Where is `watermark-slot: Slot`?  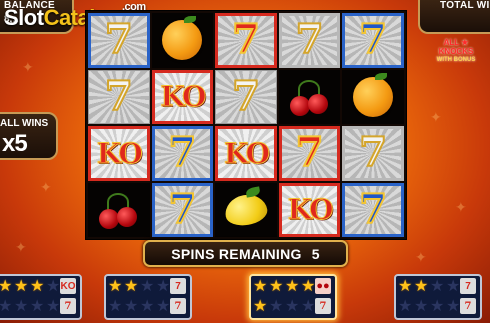 watermark-slot: Slot is located at coordinates (24, 17).